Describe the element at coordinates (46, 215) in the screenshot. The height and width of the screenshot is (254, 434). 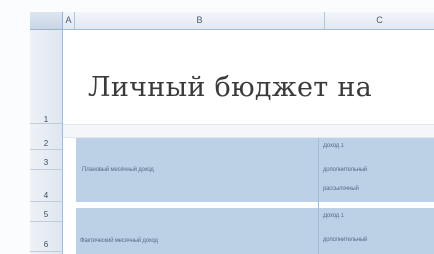
I see `row-header-5: 5` at that location.